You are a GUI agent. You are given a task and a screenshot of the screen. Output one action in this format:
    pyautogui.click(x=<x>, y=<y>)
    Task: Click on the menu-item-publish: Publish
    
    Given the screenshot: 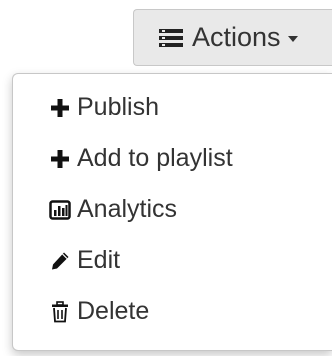 What is the action you would take?
    pyautogui.click(x=172, y=107)
    